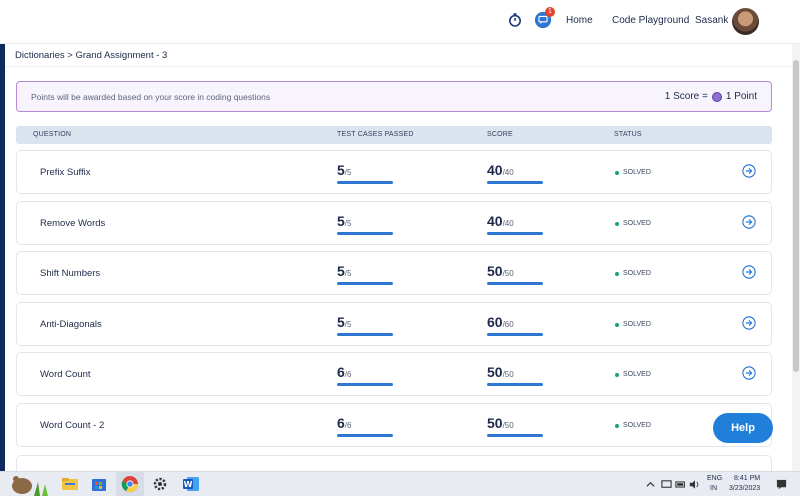  What do you see at coordinates (70, 484) in the screenshot?
I see `file-explorer-icon` at bounding box center [70, 484].